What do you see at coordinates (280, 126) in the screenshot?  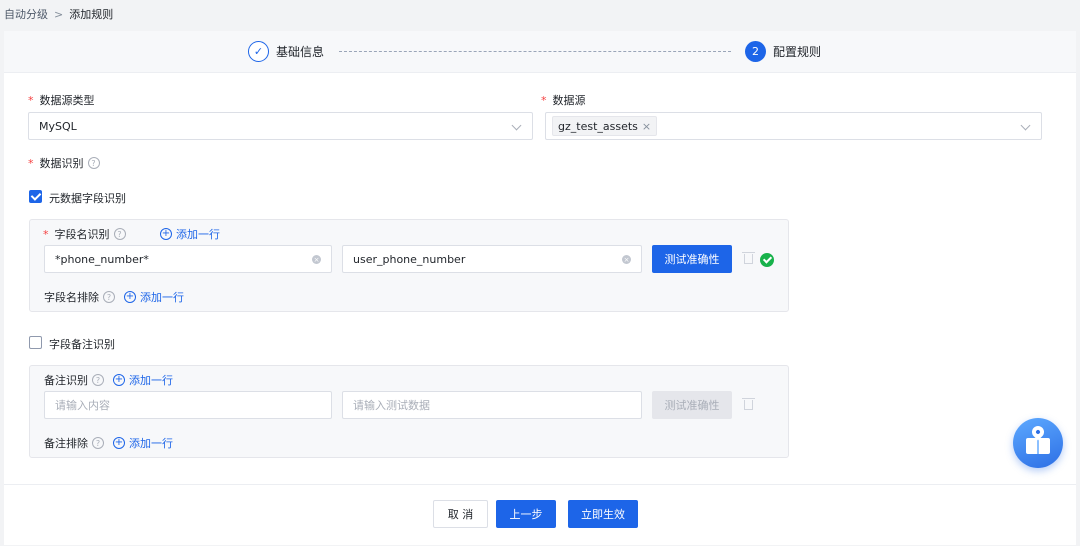 I see `datasource-type-select: MySQL` at bounding box center [280, 126].